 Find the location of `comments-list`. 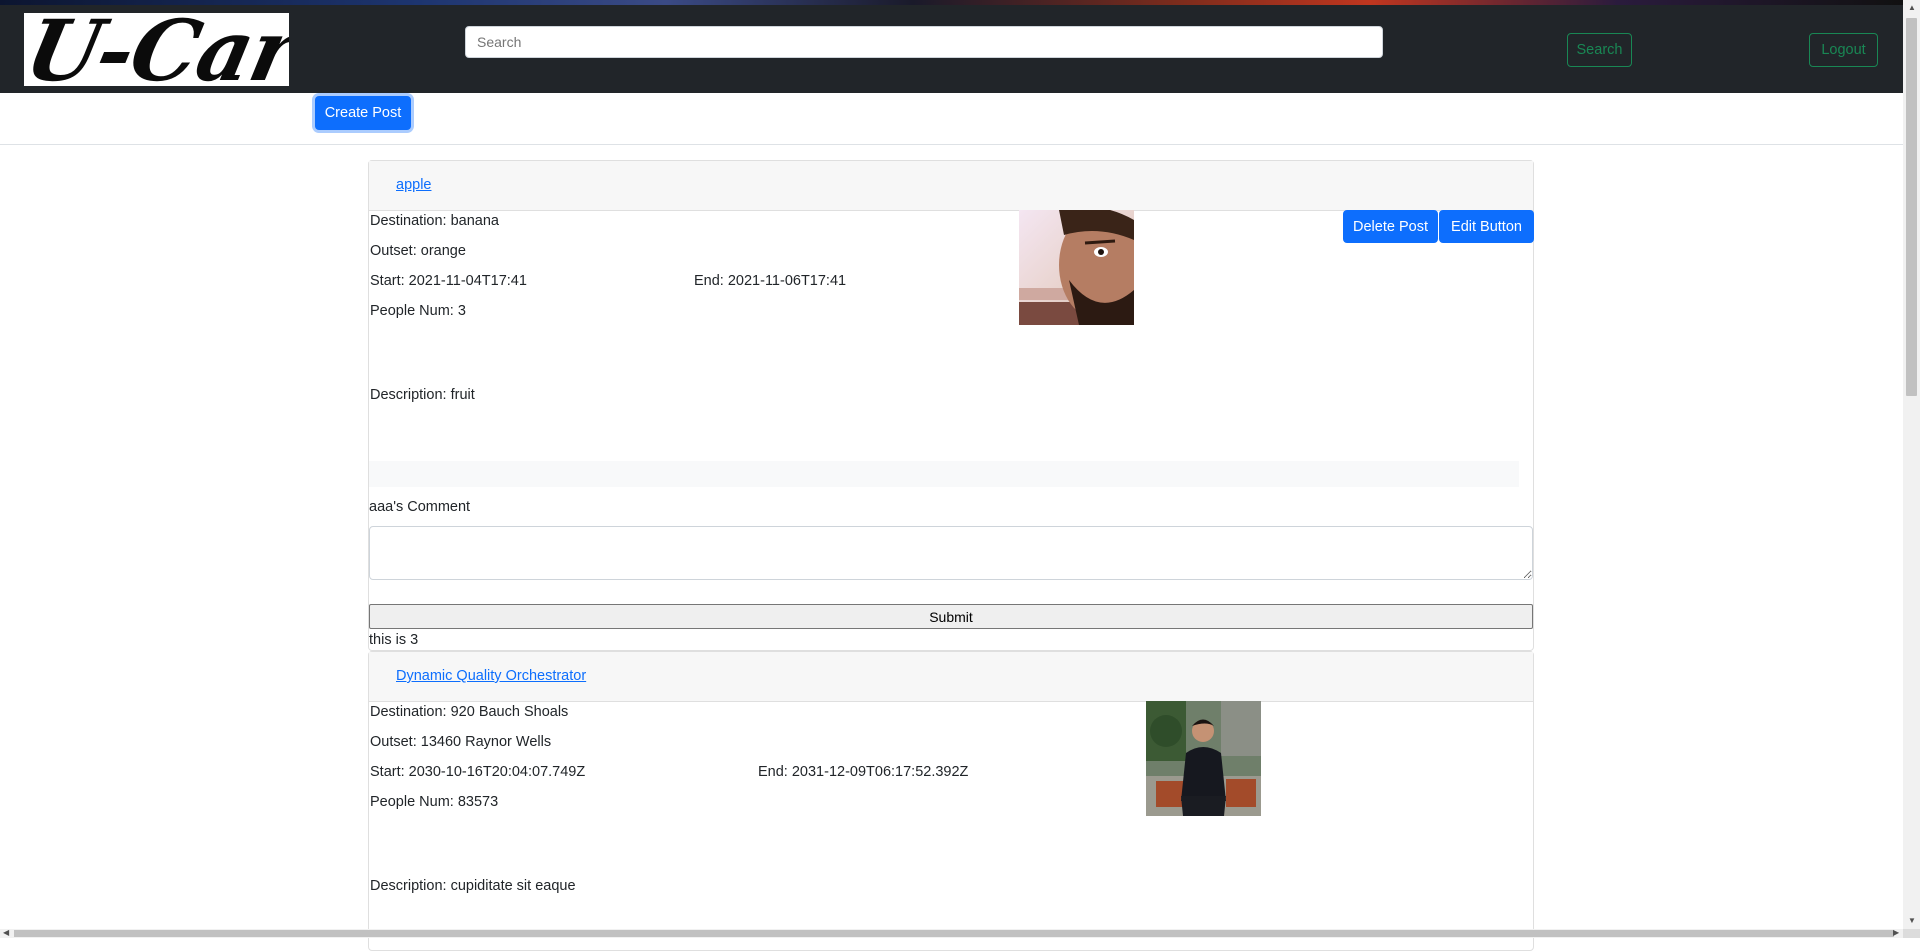

comments-list is located at coordinates (944, 474).